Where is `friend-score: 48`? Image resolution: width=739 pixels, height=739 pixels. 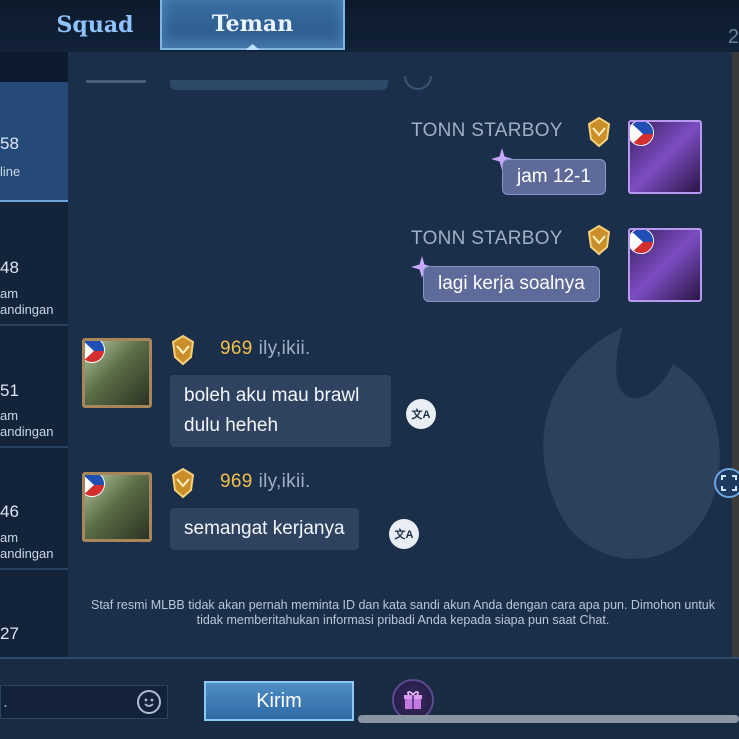 friend-score: 48 is located at coordinates (9, 267).